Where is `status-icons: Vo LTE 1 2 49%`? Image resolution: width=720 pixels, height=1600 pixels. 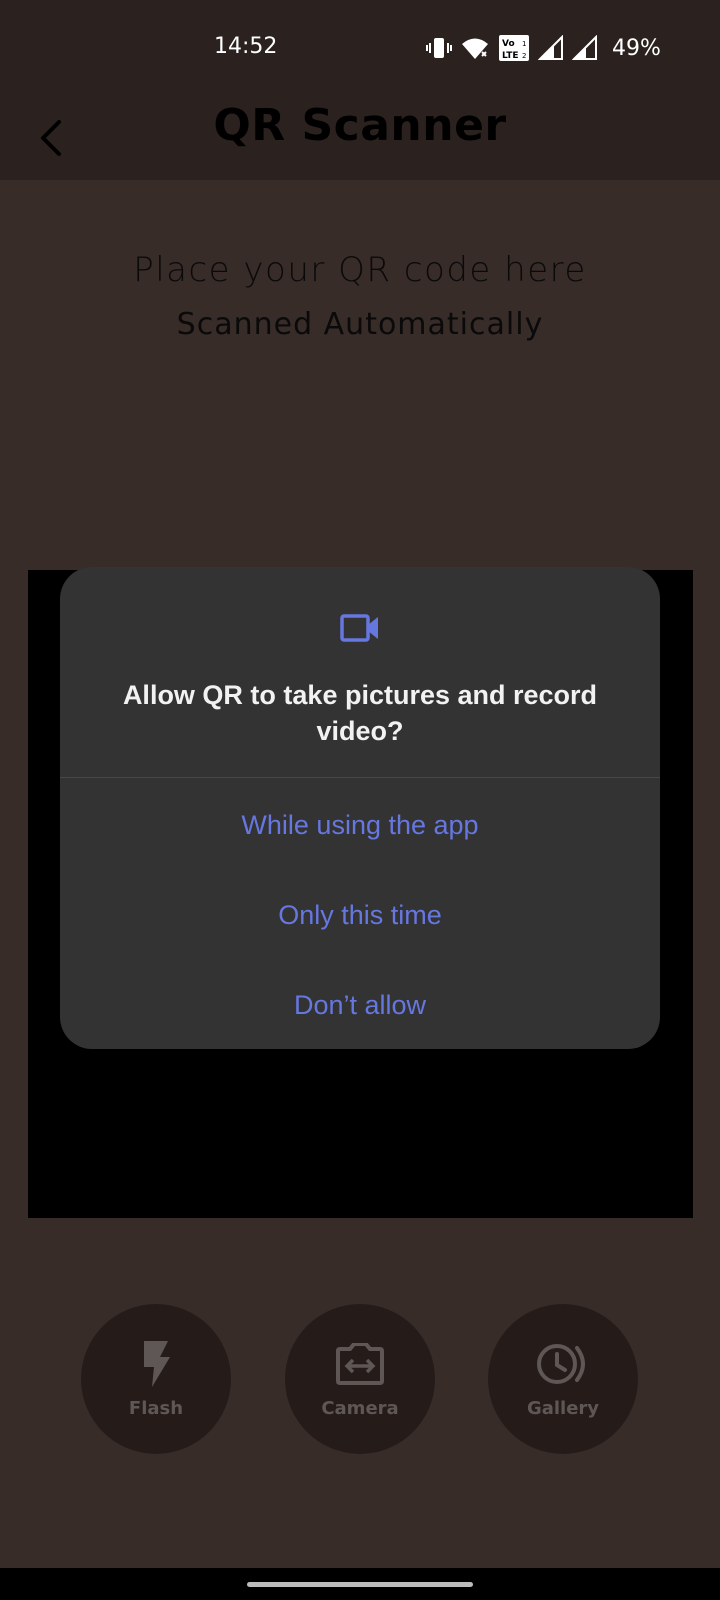 status-icons: Vo LTE 1 2 49% is located at coordinates (543, 48).